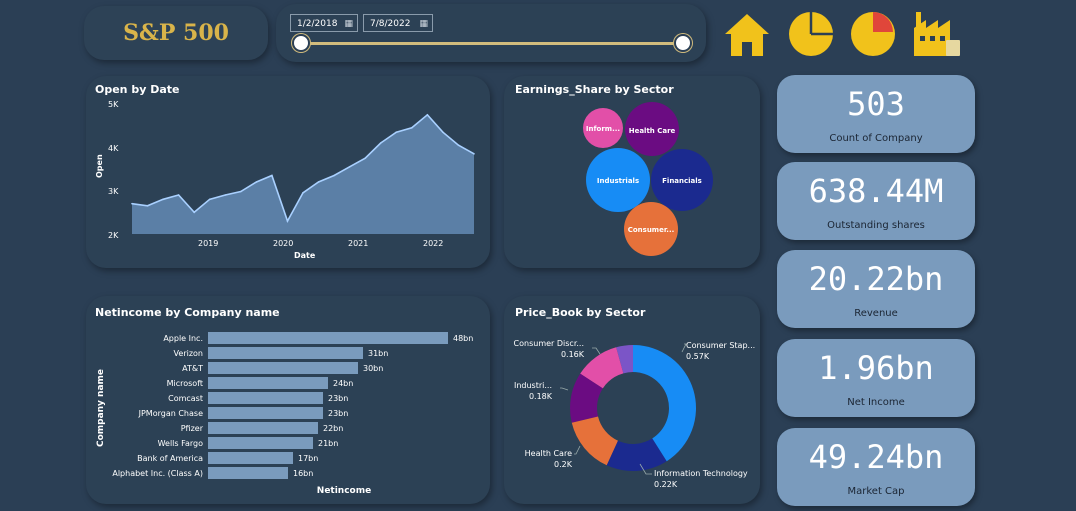 The height and width of the screenshot is (511, 1076). Describe the element at coordinates (373, 368) in the screenshot. I see `bar-value-label: 30bn` at that location.